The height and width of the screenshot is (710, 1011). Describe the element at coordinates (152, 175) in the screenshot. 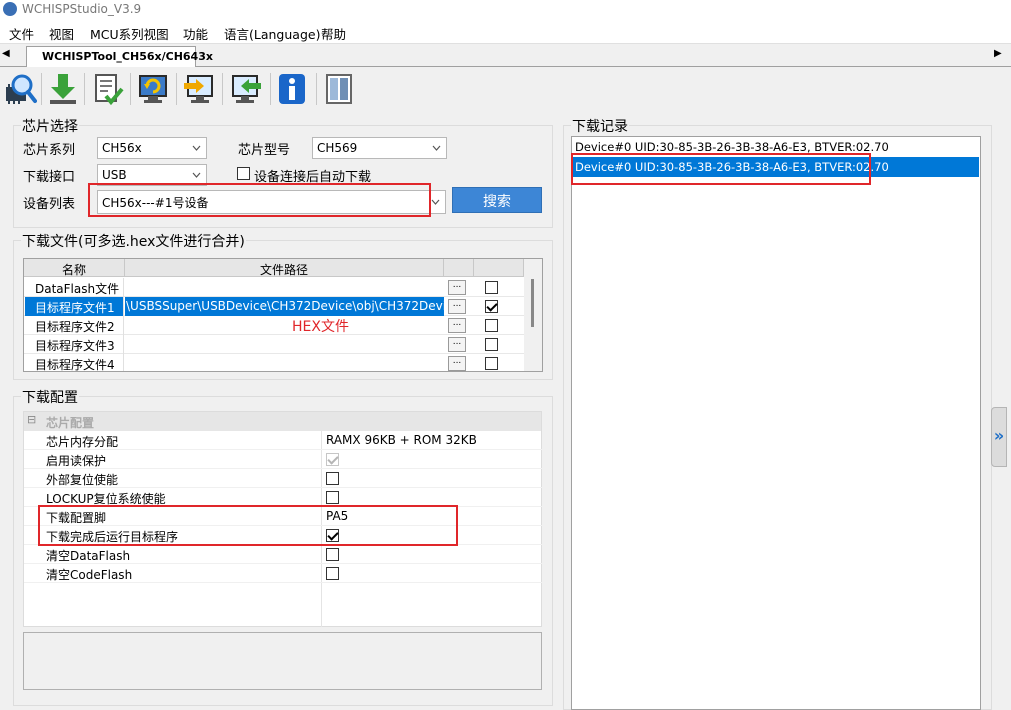

I see `download-interface-select: USB` at that location.